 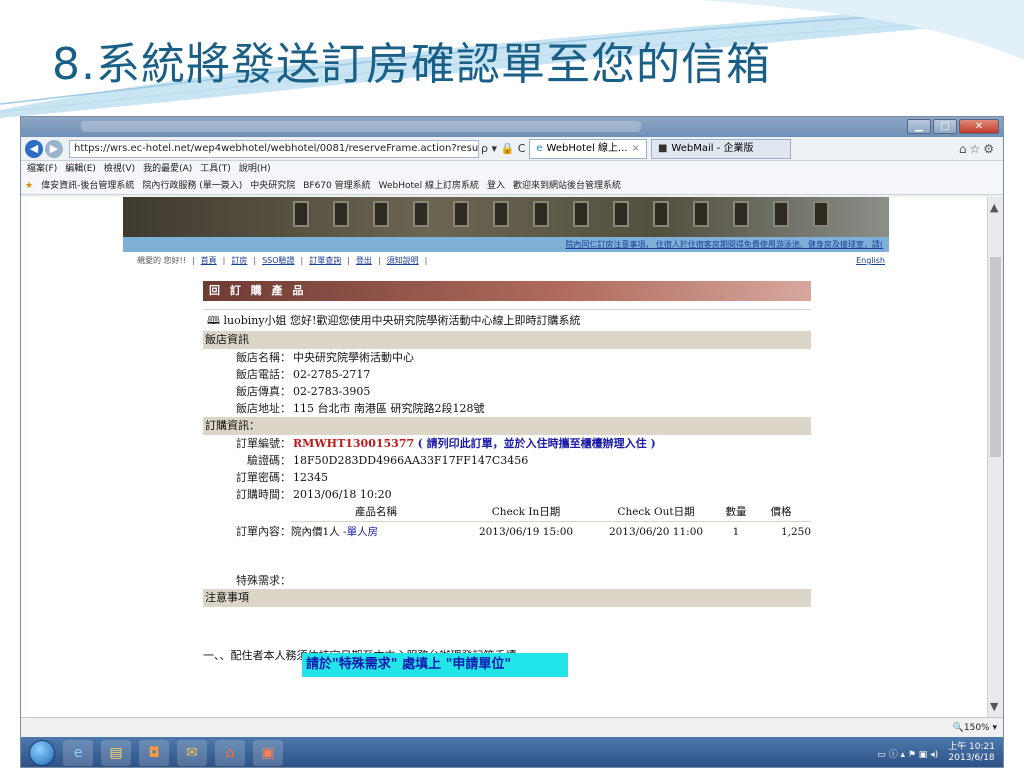 What do you see at coordinates (512, 127) in the screenshot?
I see `window-titlebar: ▁ □ ✕` at bounding box center [512, 127].